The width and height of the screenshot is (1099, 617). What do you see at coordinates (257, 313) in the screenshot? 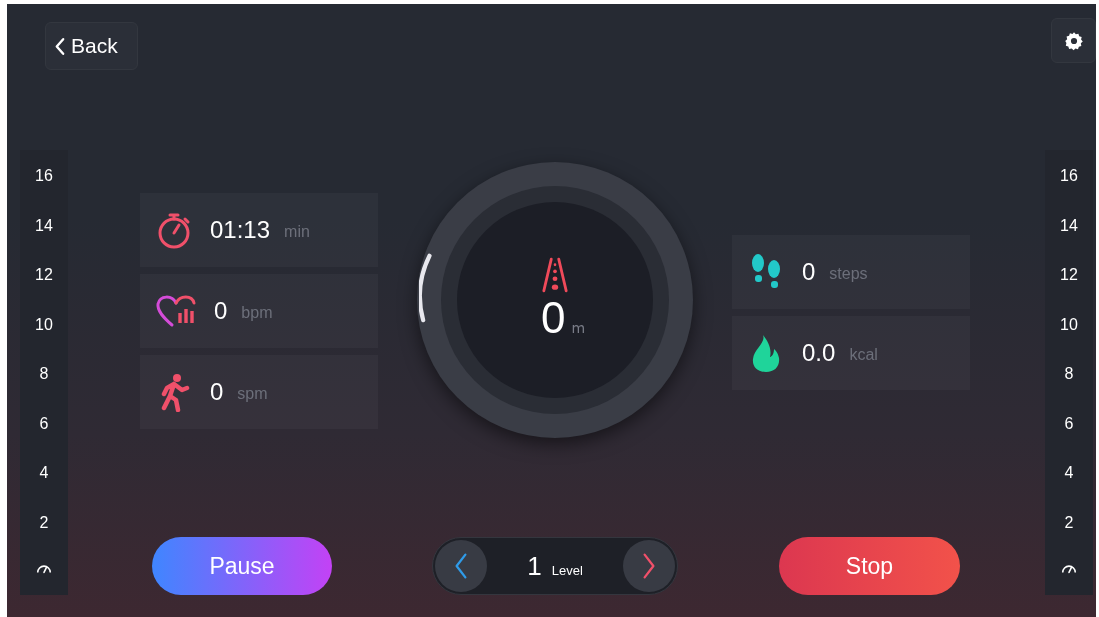
I see `stat-unit: bpm` at bounding box center [257, 313].